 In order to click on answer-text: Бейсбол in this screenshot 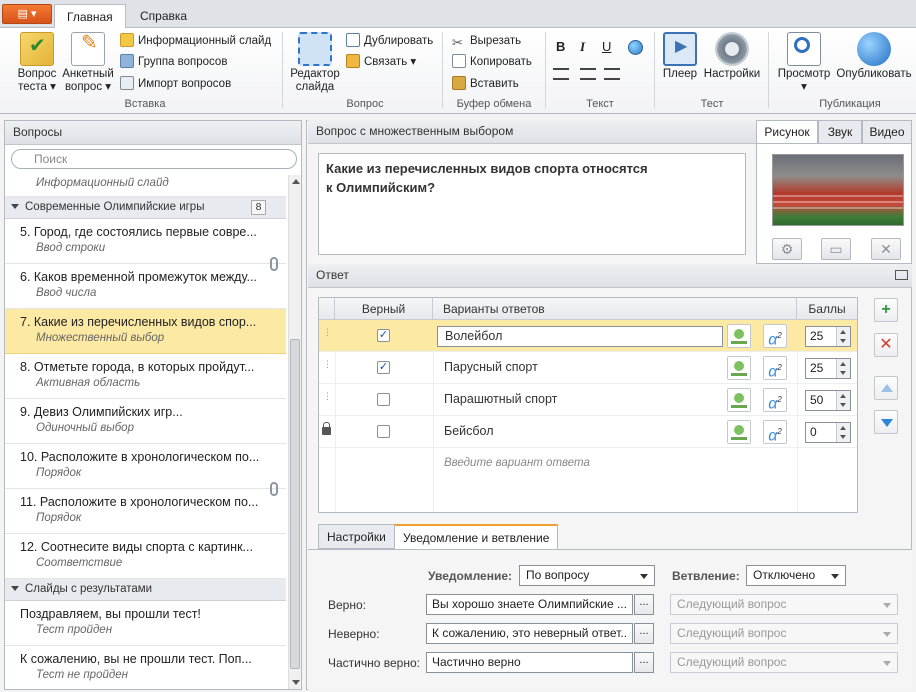, I will do `click(580, 432)`.